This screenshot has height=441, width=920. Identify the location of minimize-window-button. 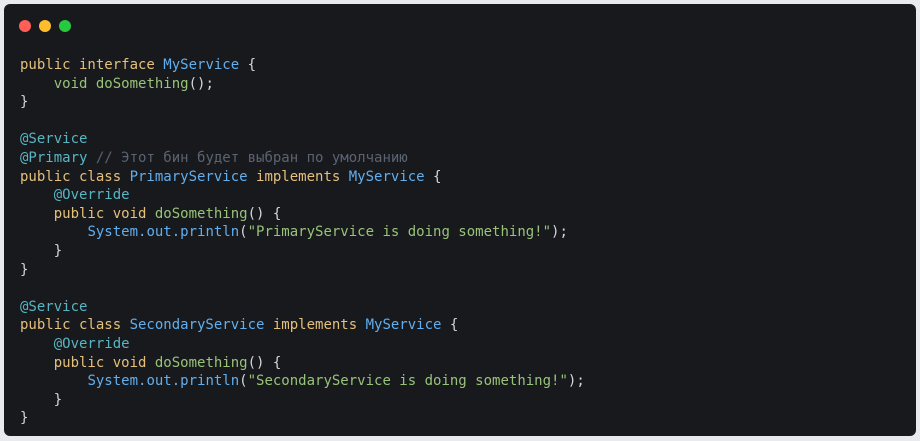
(45, 26).